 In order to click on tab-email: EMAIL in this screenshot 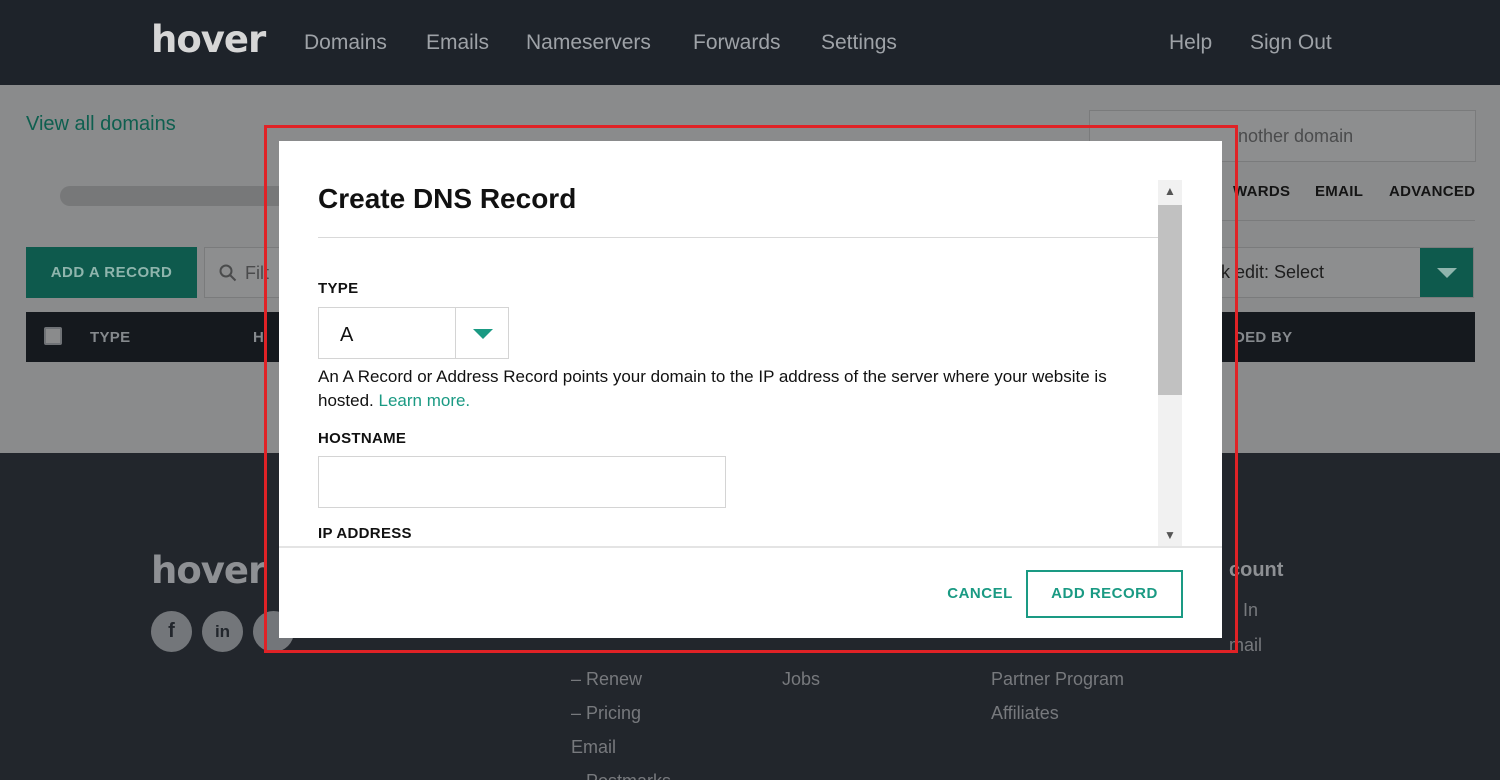, I will do `click(1339, 191)`.